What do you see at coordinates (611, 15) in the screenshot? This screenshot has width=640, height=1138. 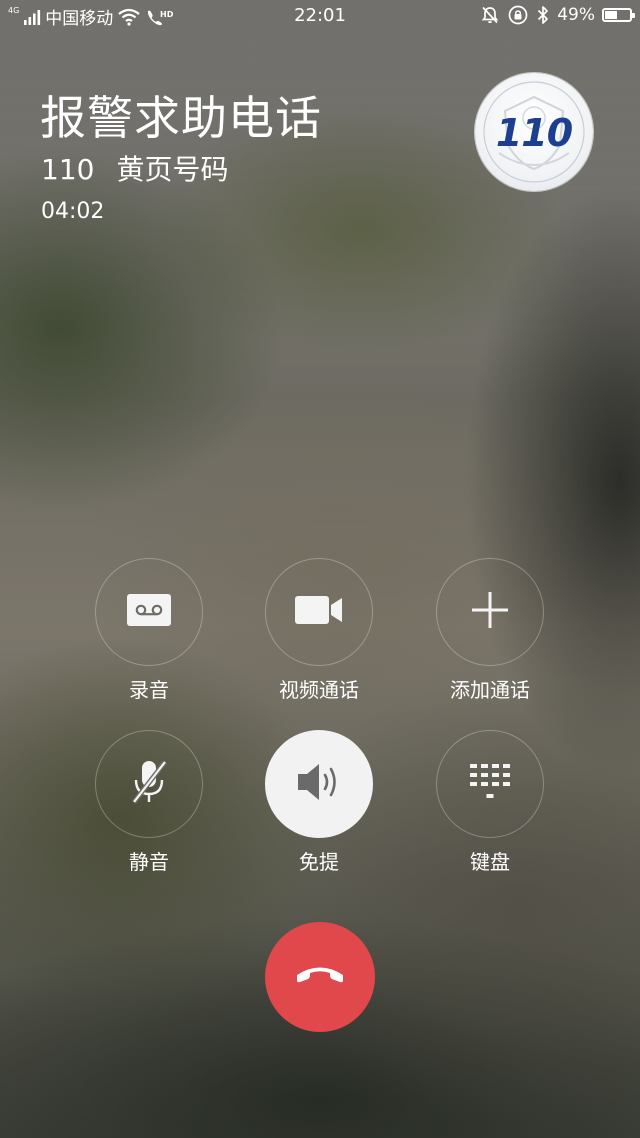 I see `battery-level-fill` at bounding box center [611, 15].